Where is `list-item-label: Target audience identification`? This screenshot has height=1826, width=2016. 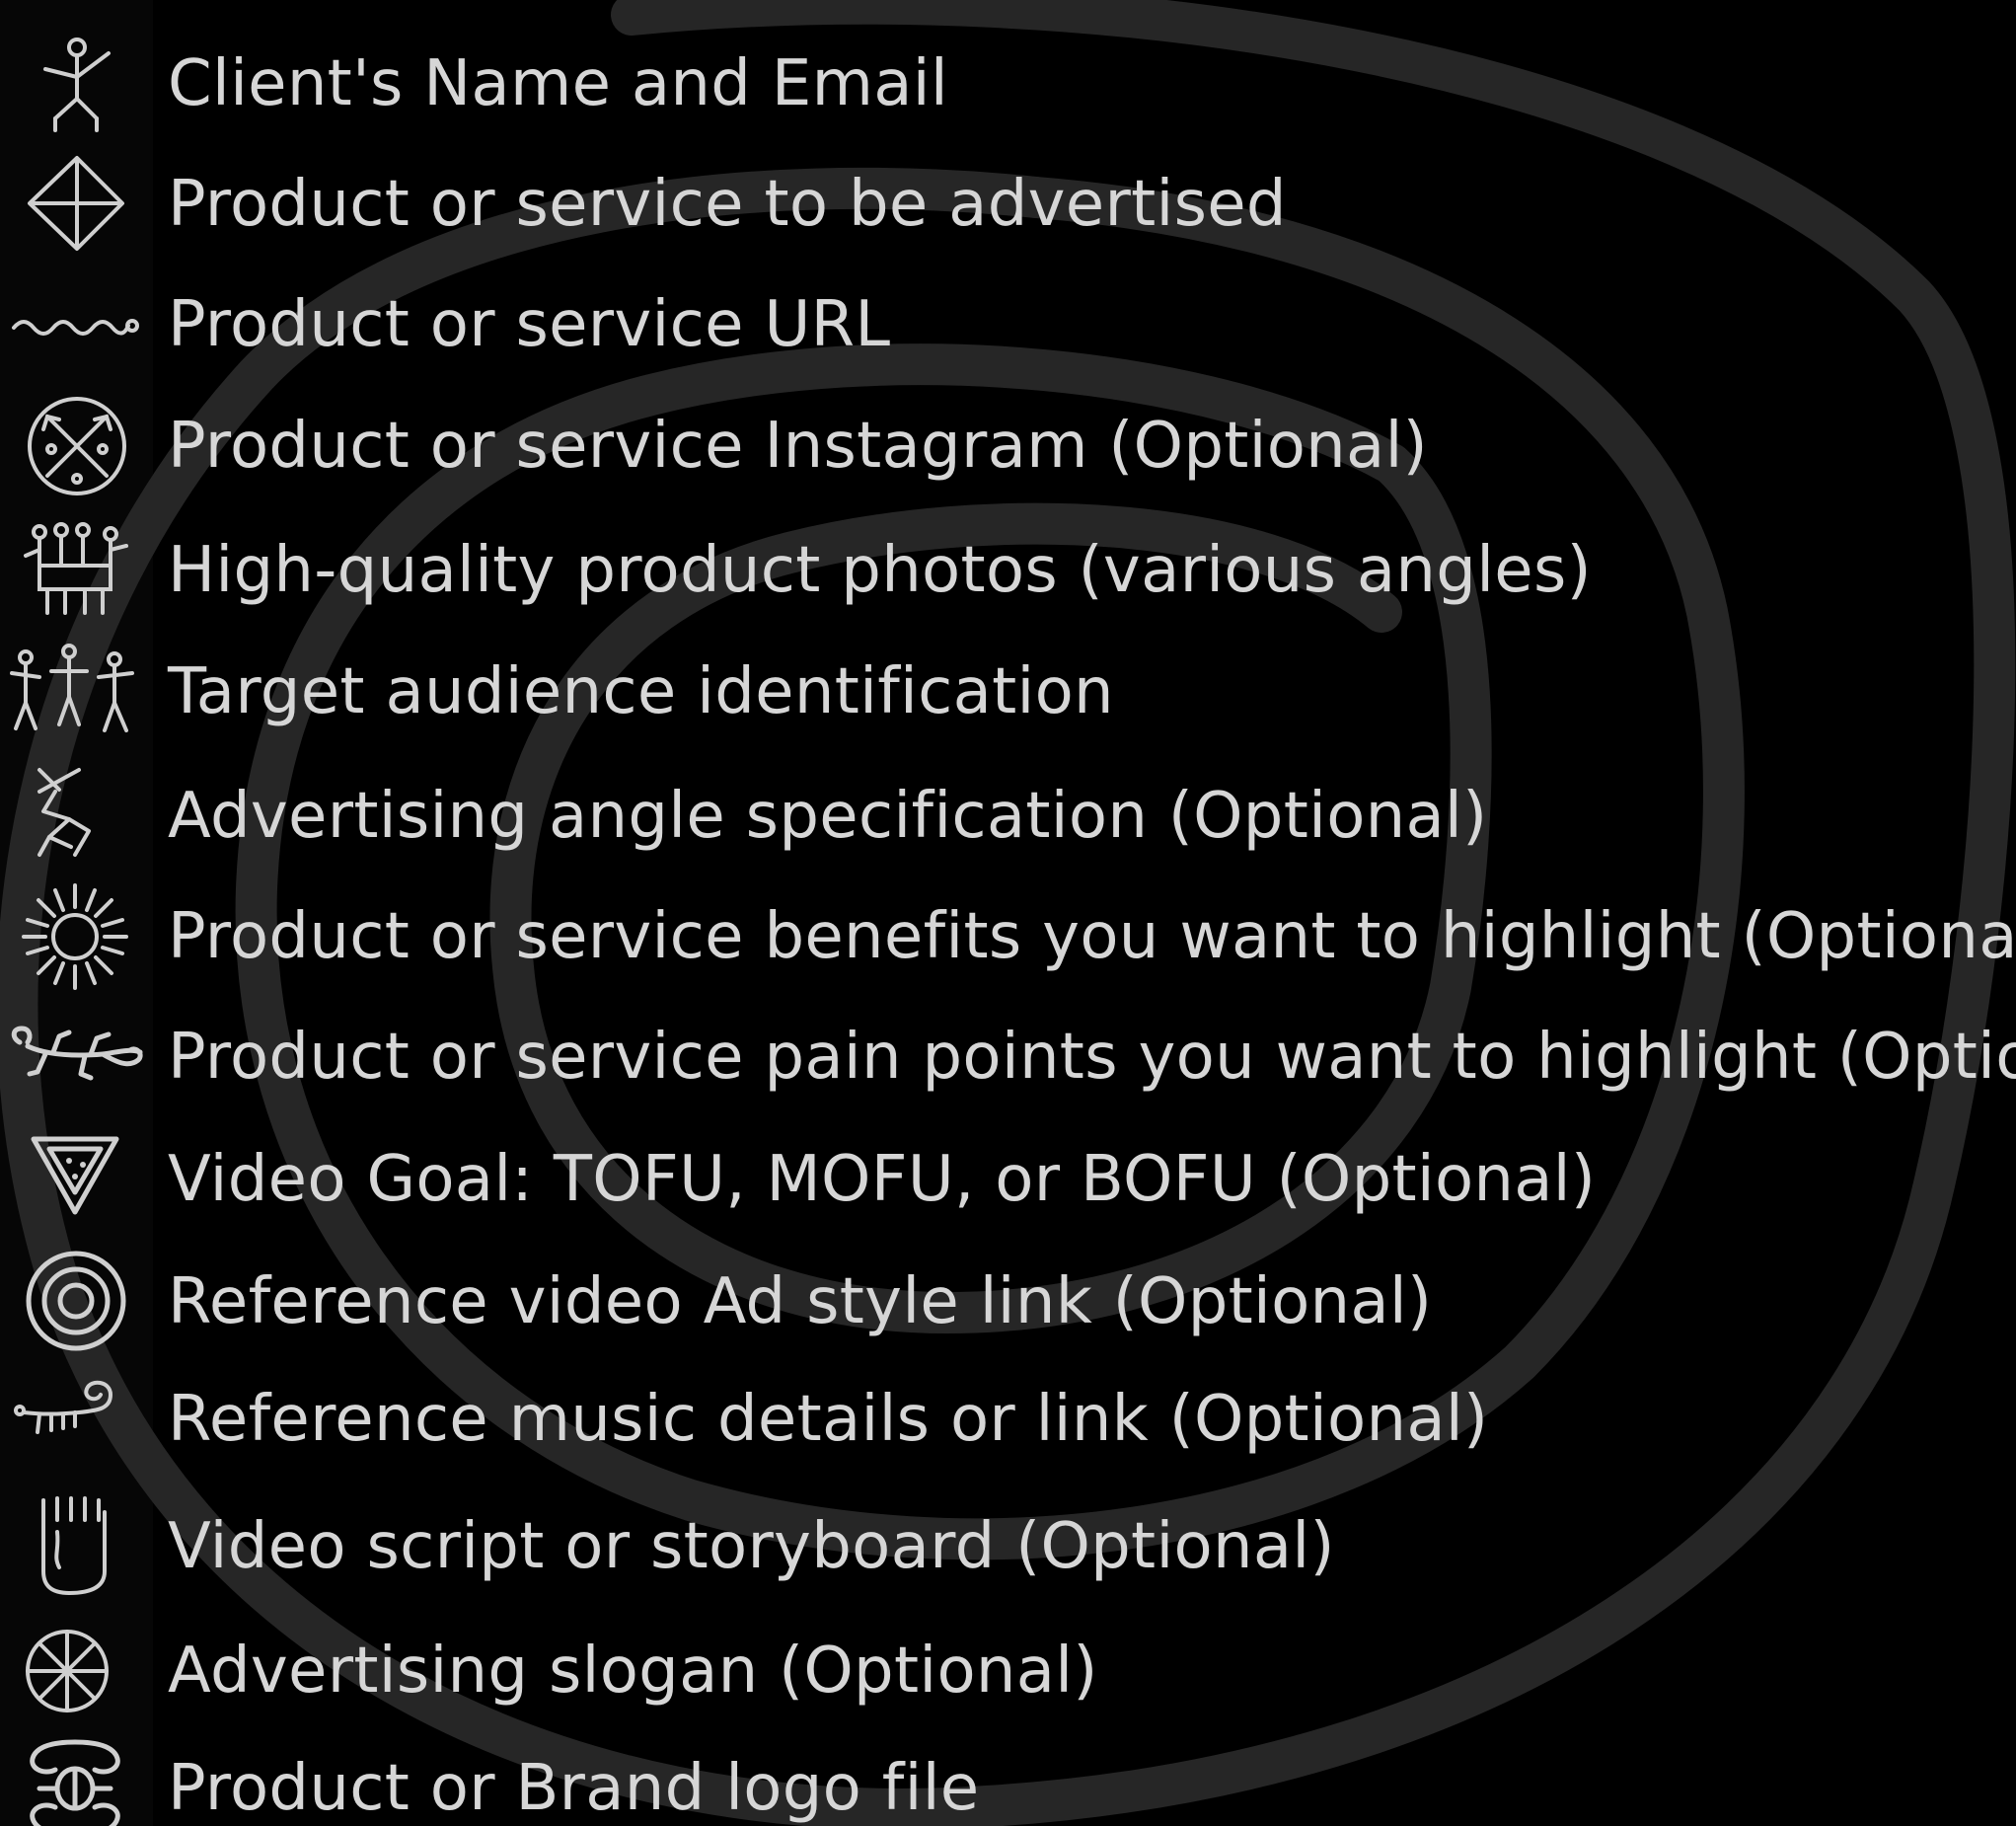 list-item-label: Target audience identification is located at coordinates (641, 691).